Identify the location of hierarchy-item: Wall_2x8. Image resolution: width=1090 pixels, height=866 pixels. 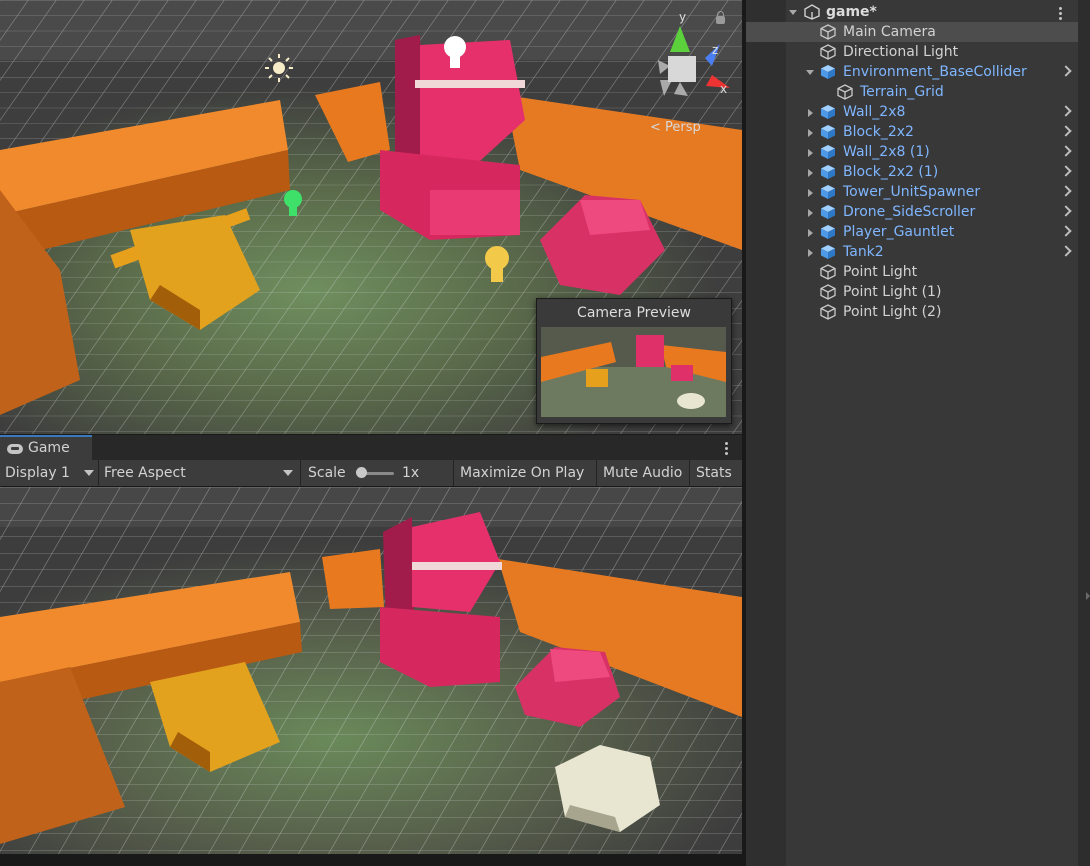
(912, 112).